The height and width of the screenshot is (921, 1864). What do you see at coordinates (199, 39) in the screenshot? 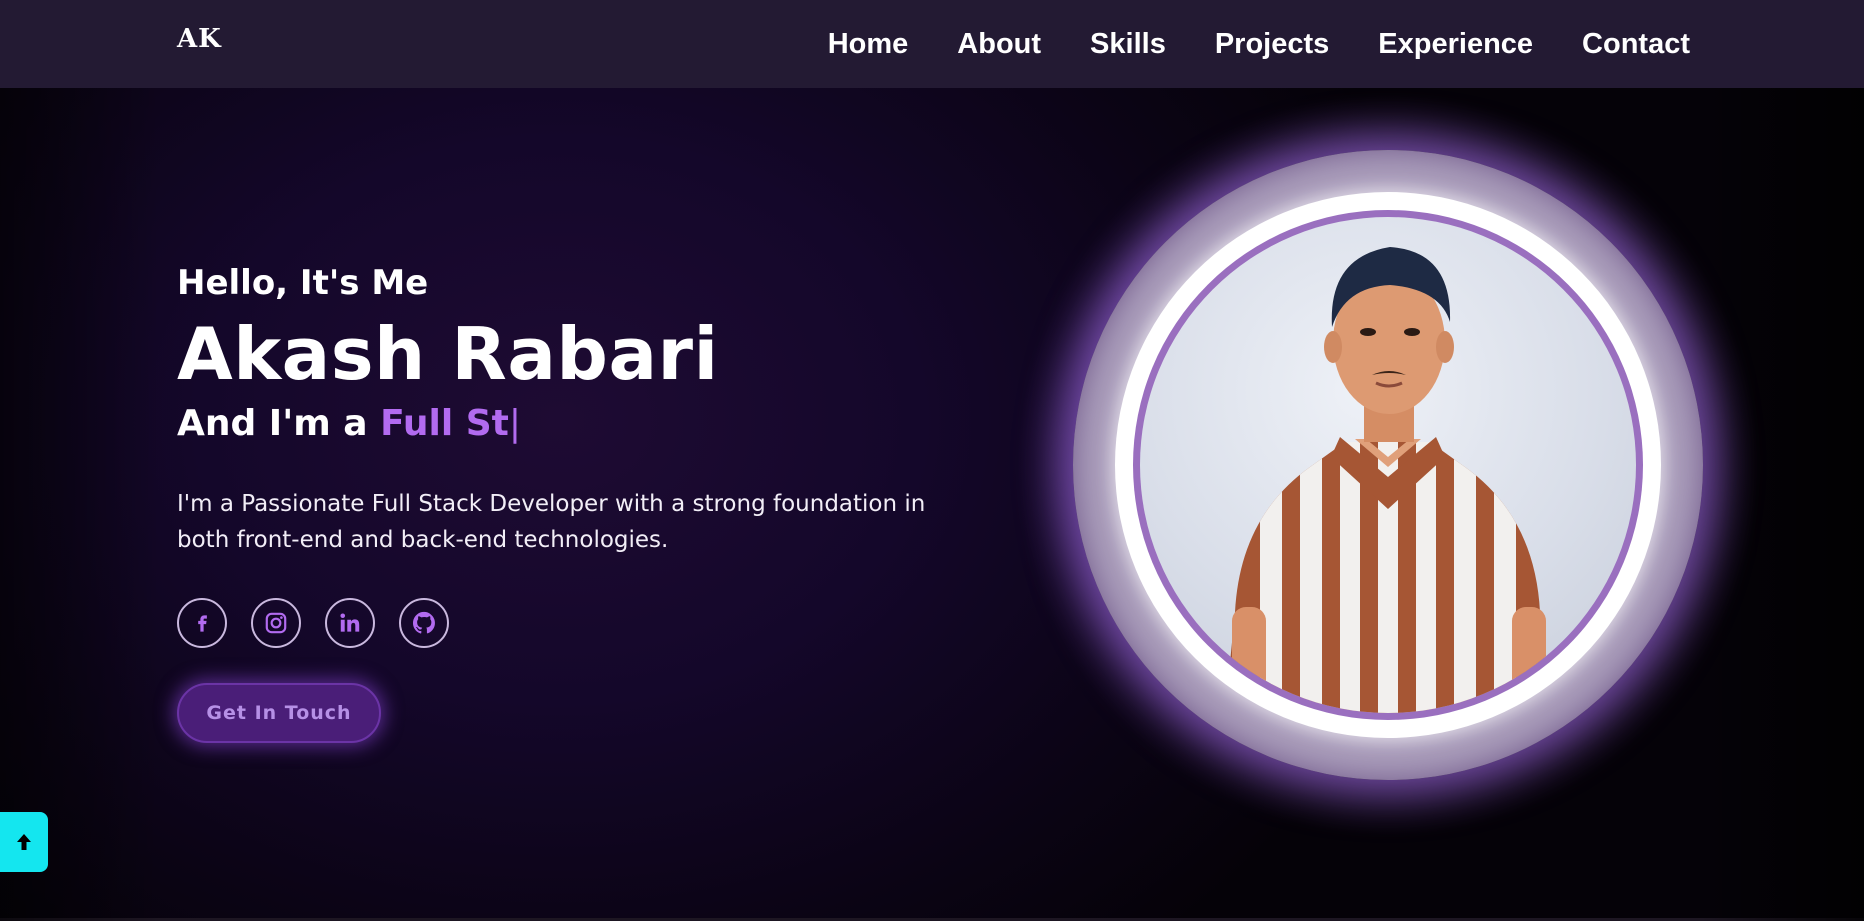
I see `site-logo: AK` at bounding box center [199, 39].